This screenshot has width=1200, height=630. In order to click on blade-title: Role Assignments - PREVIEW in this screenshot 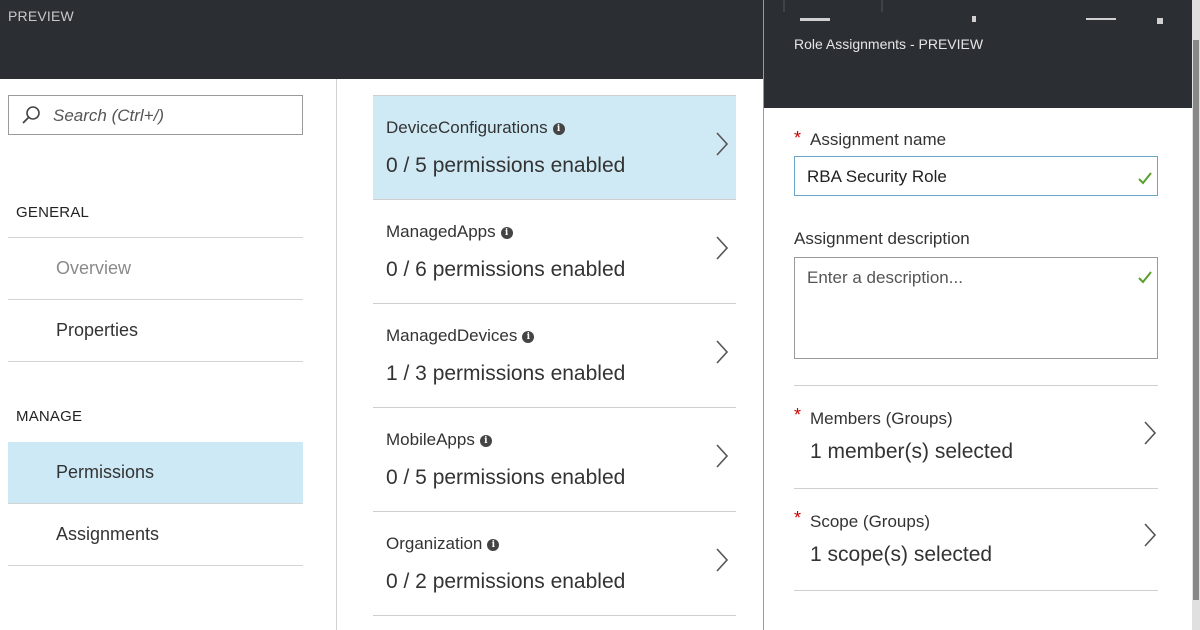, I will do `click(889, 44)`.